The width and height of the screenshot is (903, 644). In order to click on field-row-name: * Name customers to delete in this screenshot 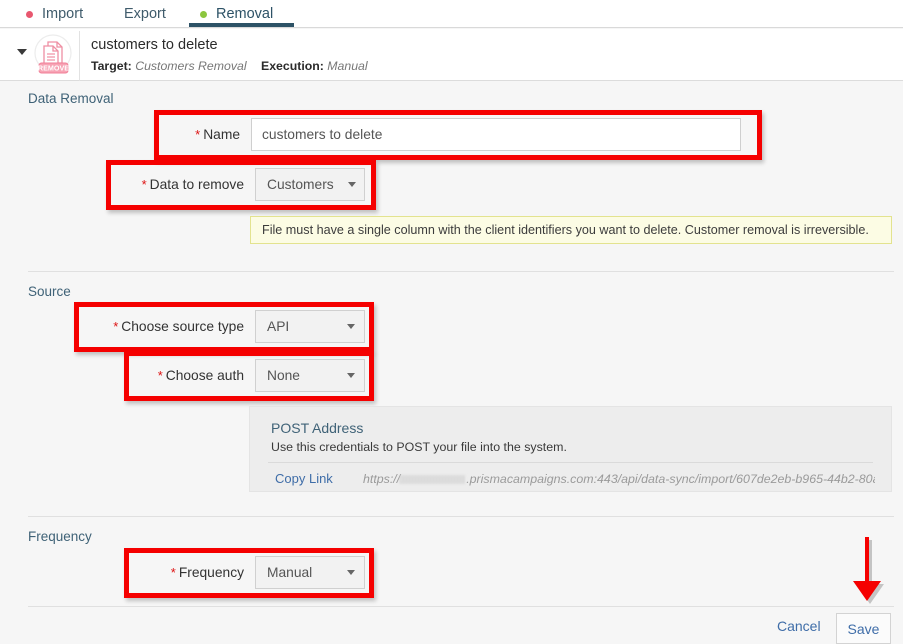, I will do `click(452, 134)`.